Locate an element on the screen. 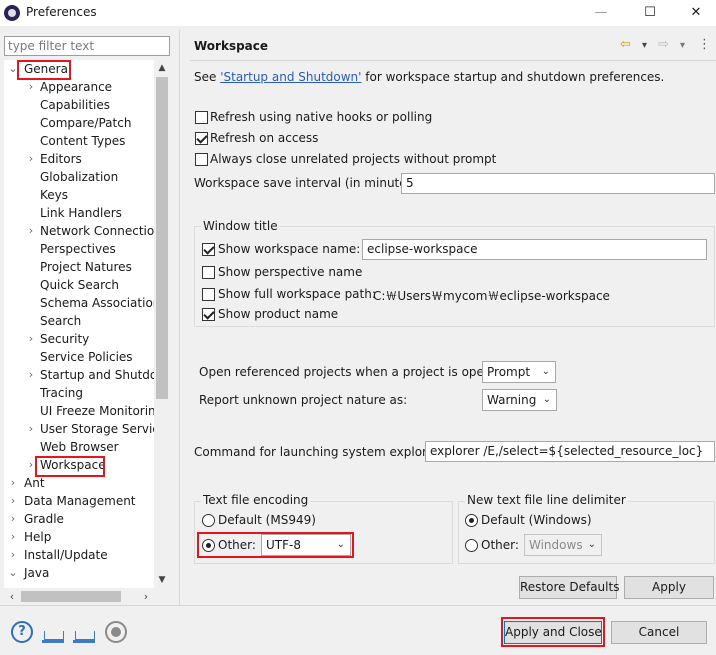 The height and width of the screenshot is (655, 716). window-title: Preferences is located at coordinates (61, 12).